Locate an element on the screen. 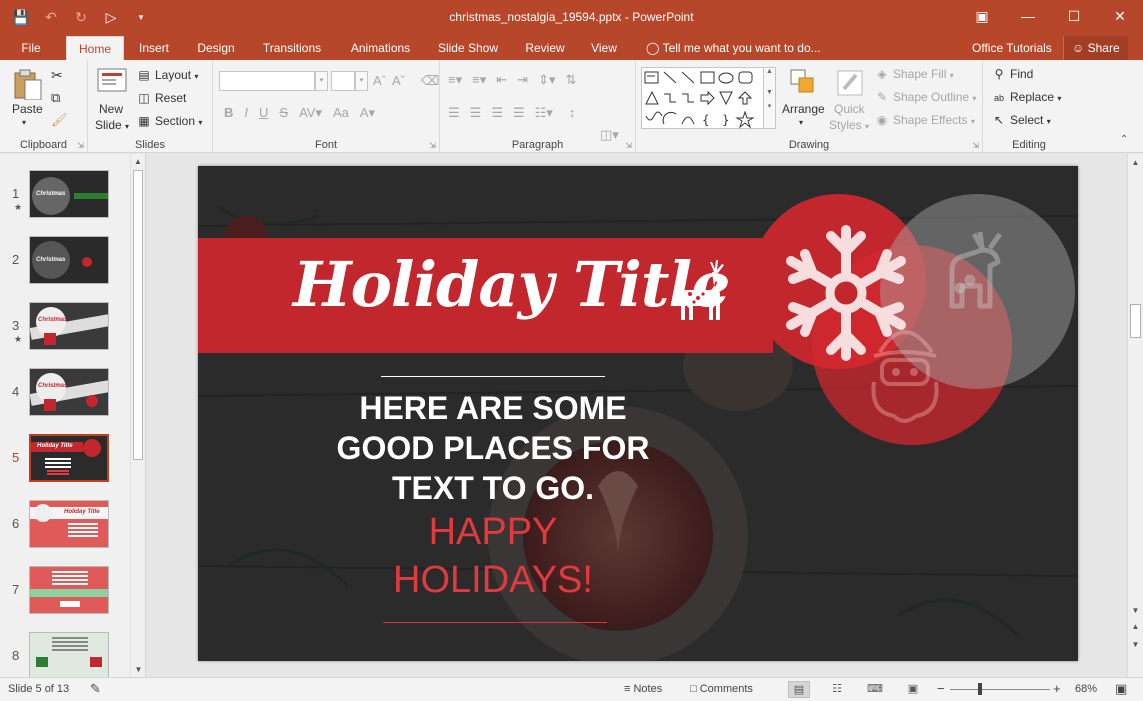  start-from-beginning-icon: ▷ is located at coordinates (111, 17).